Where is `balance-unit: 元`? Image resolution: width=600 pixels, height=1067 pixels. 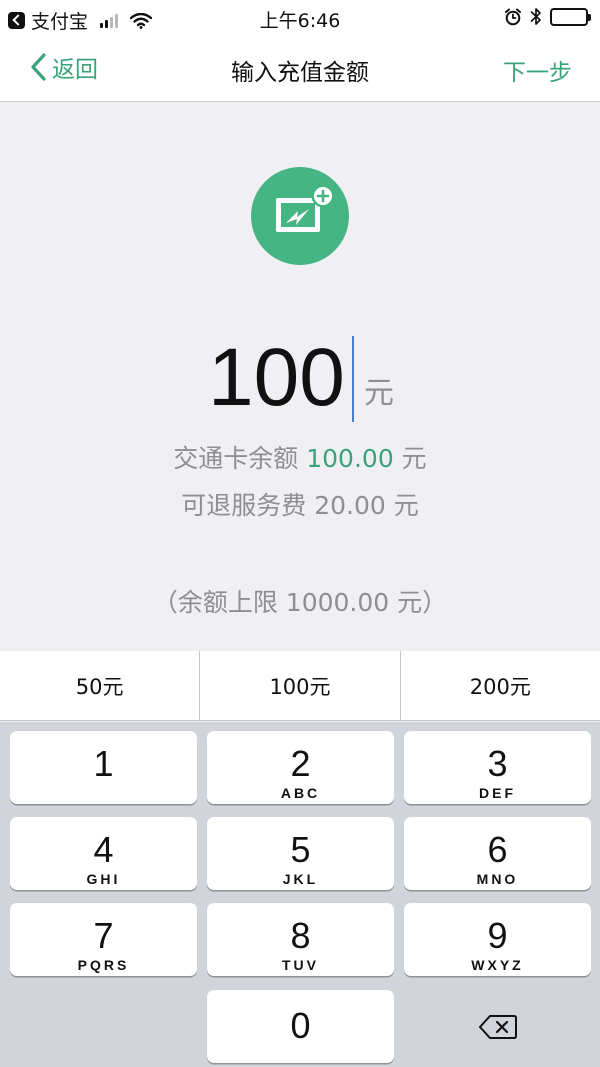
balance-unit: 元 is located at coordinates (410, 458).